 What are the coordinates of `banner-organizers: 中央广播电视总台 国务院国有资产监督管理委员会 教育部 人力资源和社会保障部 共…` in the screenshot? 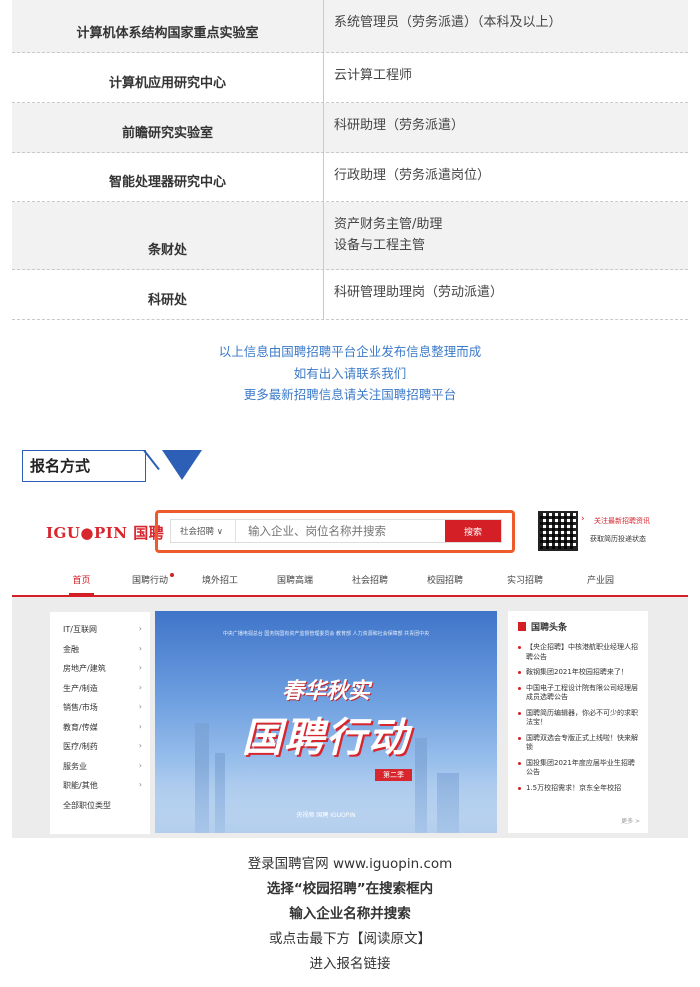 It's located at (326, 634).